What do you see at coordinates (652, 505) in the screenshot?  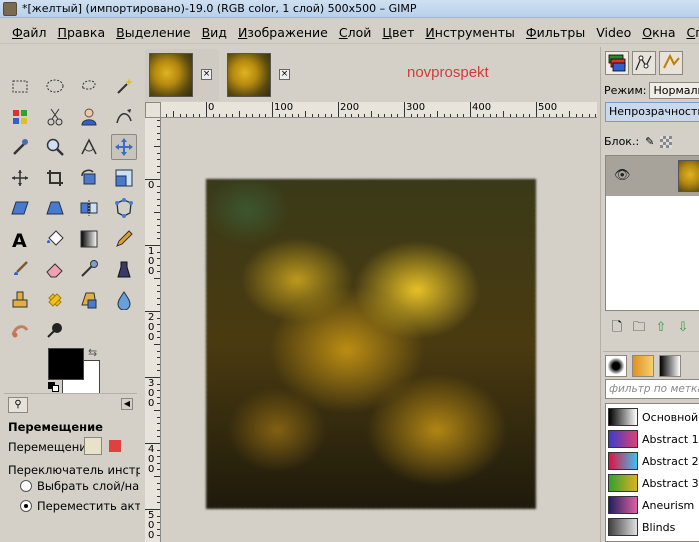 I see `gradient-row: Aneurism` at bounding box center [652, 505].